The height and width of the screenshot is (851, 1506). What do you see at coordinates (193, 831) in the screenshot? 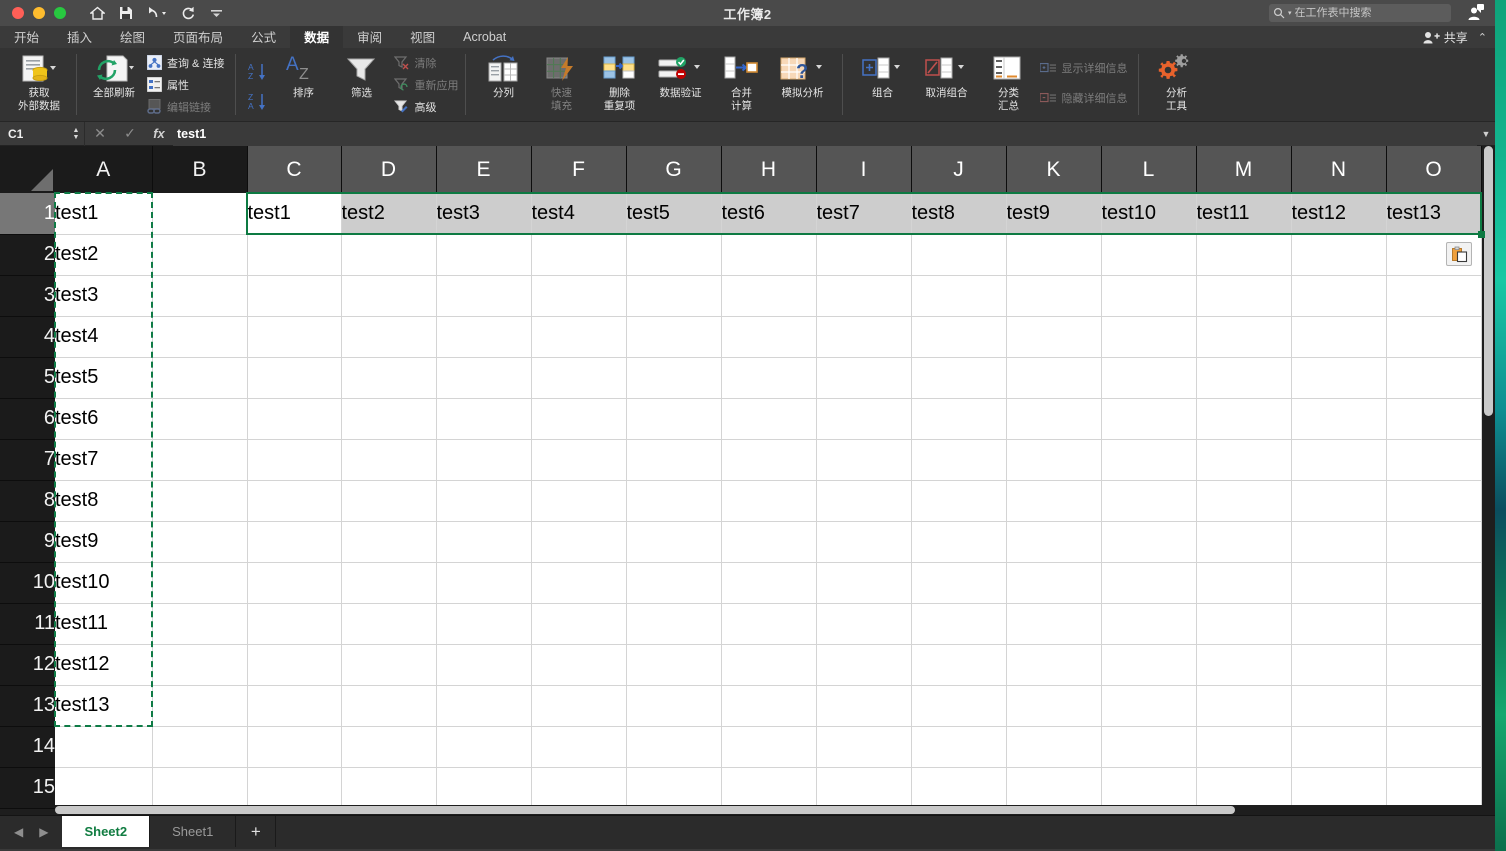
I see `sheet-tab-sheet1: Sheet1` at bounding box center [193, 831].